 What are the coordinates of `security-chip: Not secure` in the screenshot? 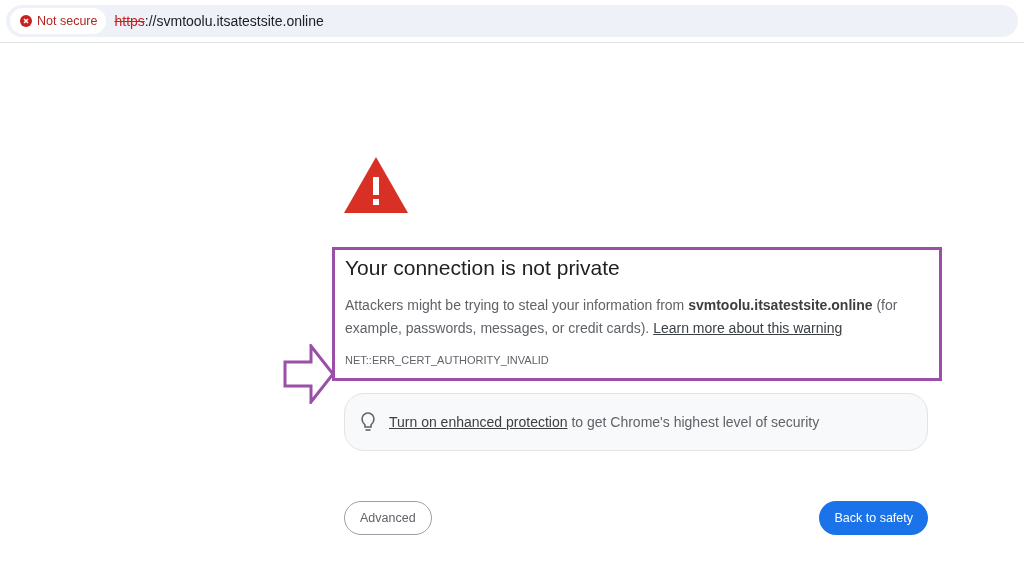 It's located at (58, 21).